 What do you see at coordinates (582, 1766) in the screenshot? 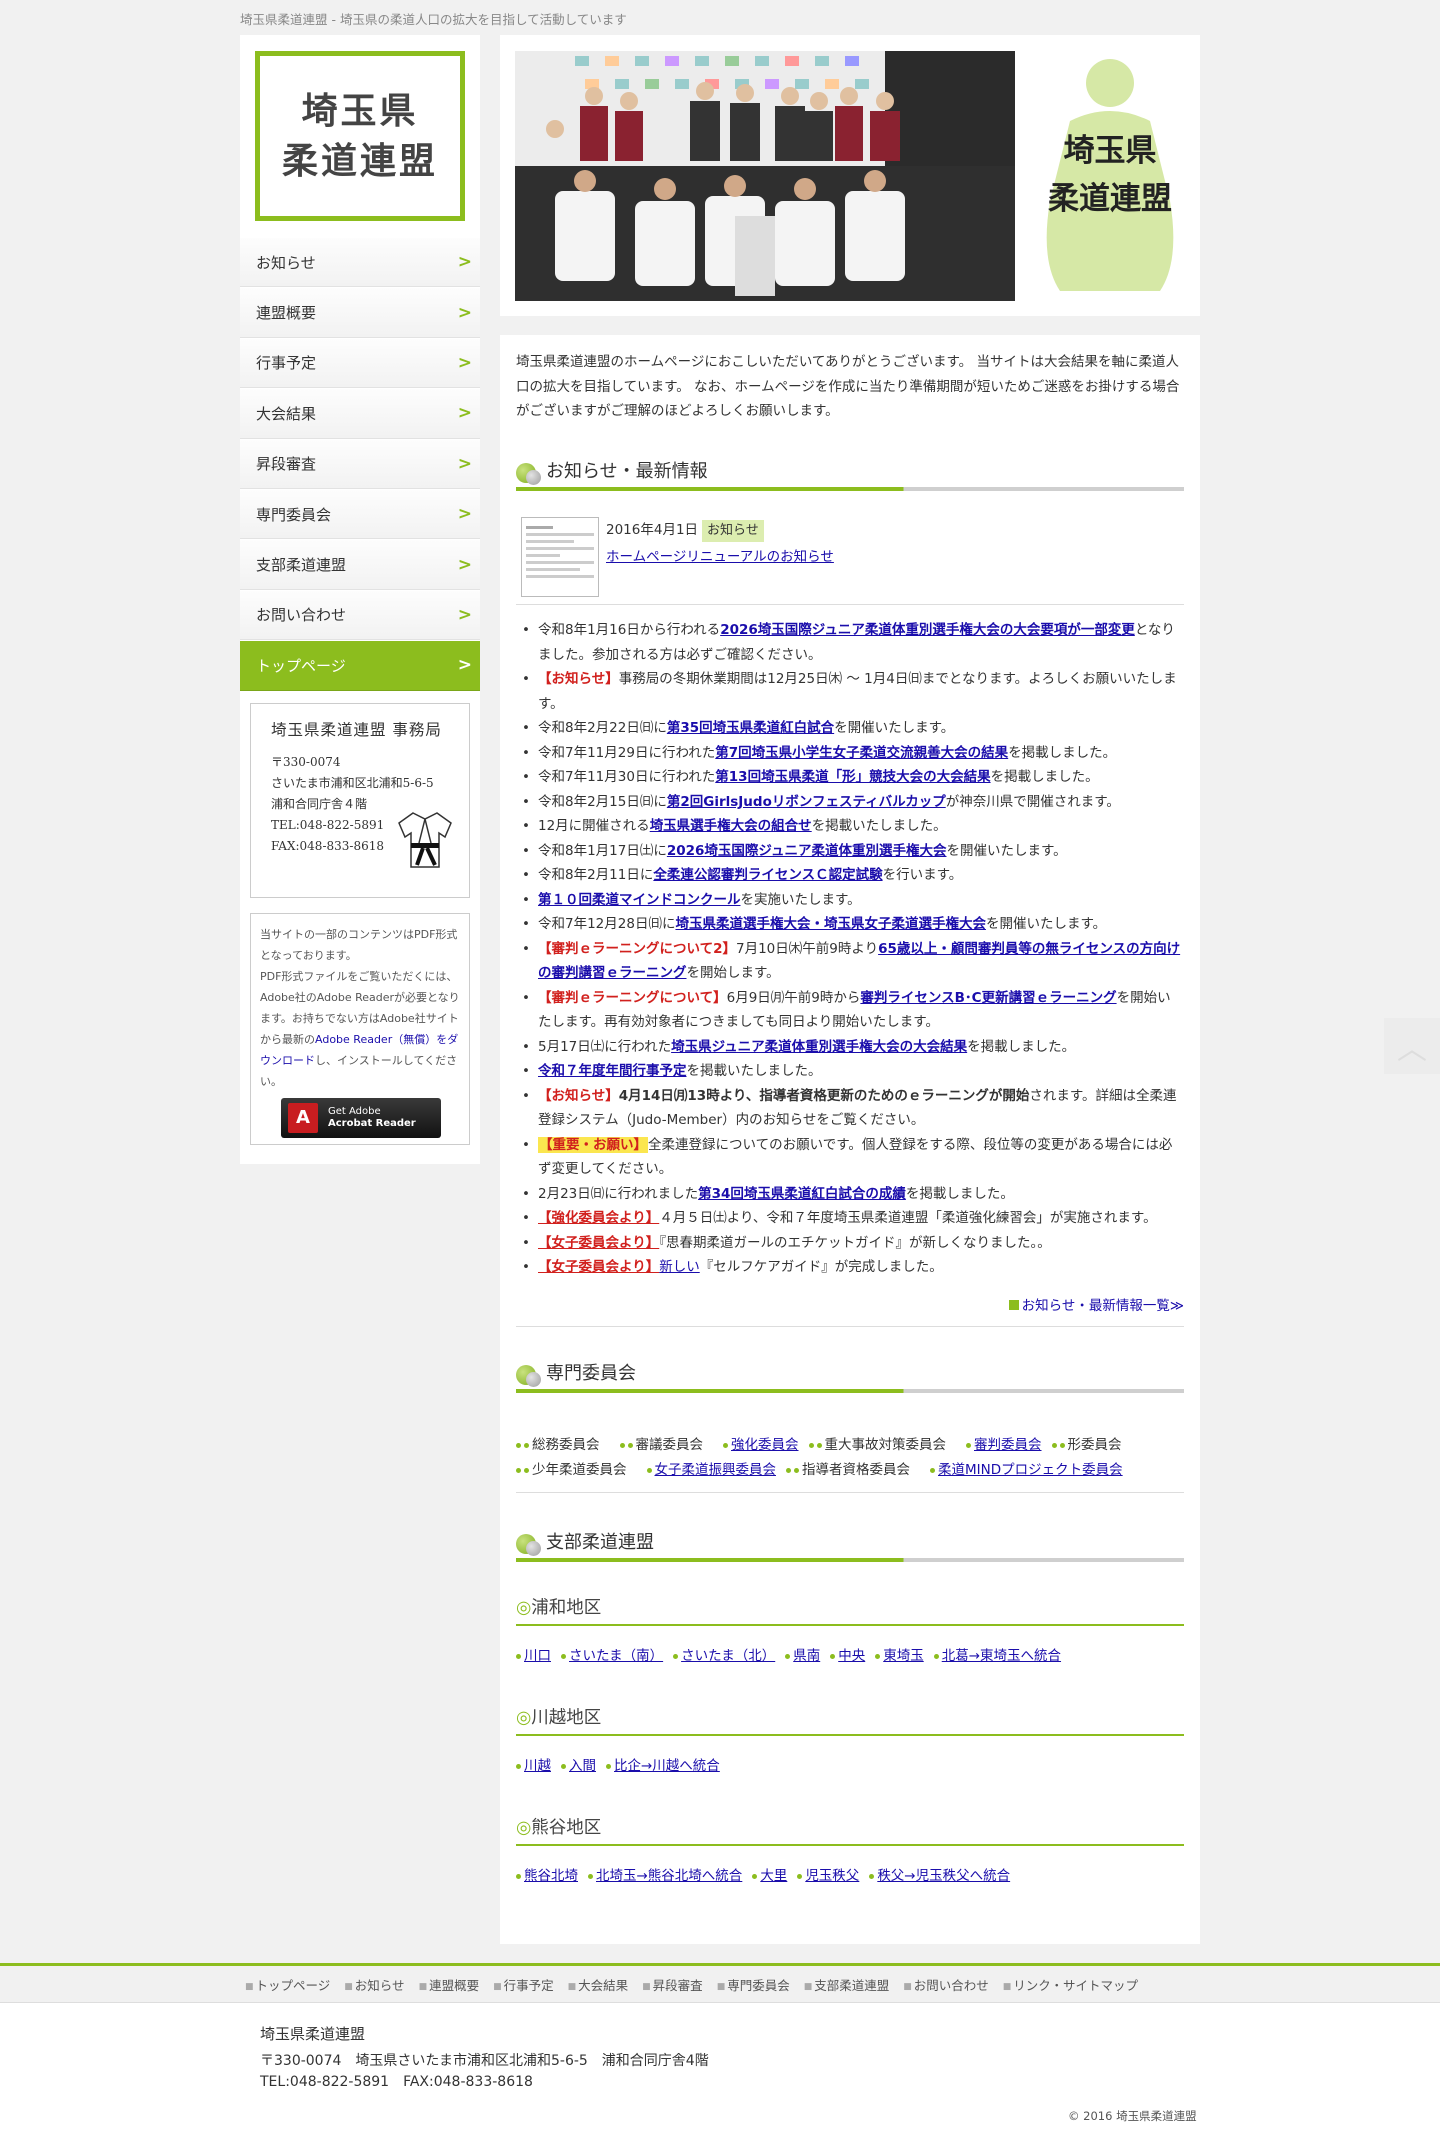
I see `branch-link: 入間` at bounding box center [582, 1766].